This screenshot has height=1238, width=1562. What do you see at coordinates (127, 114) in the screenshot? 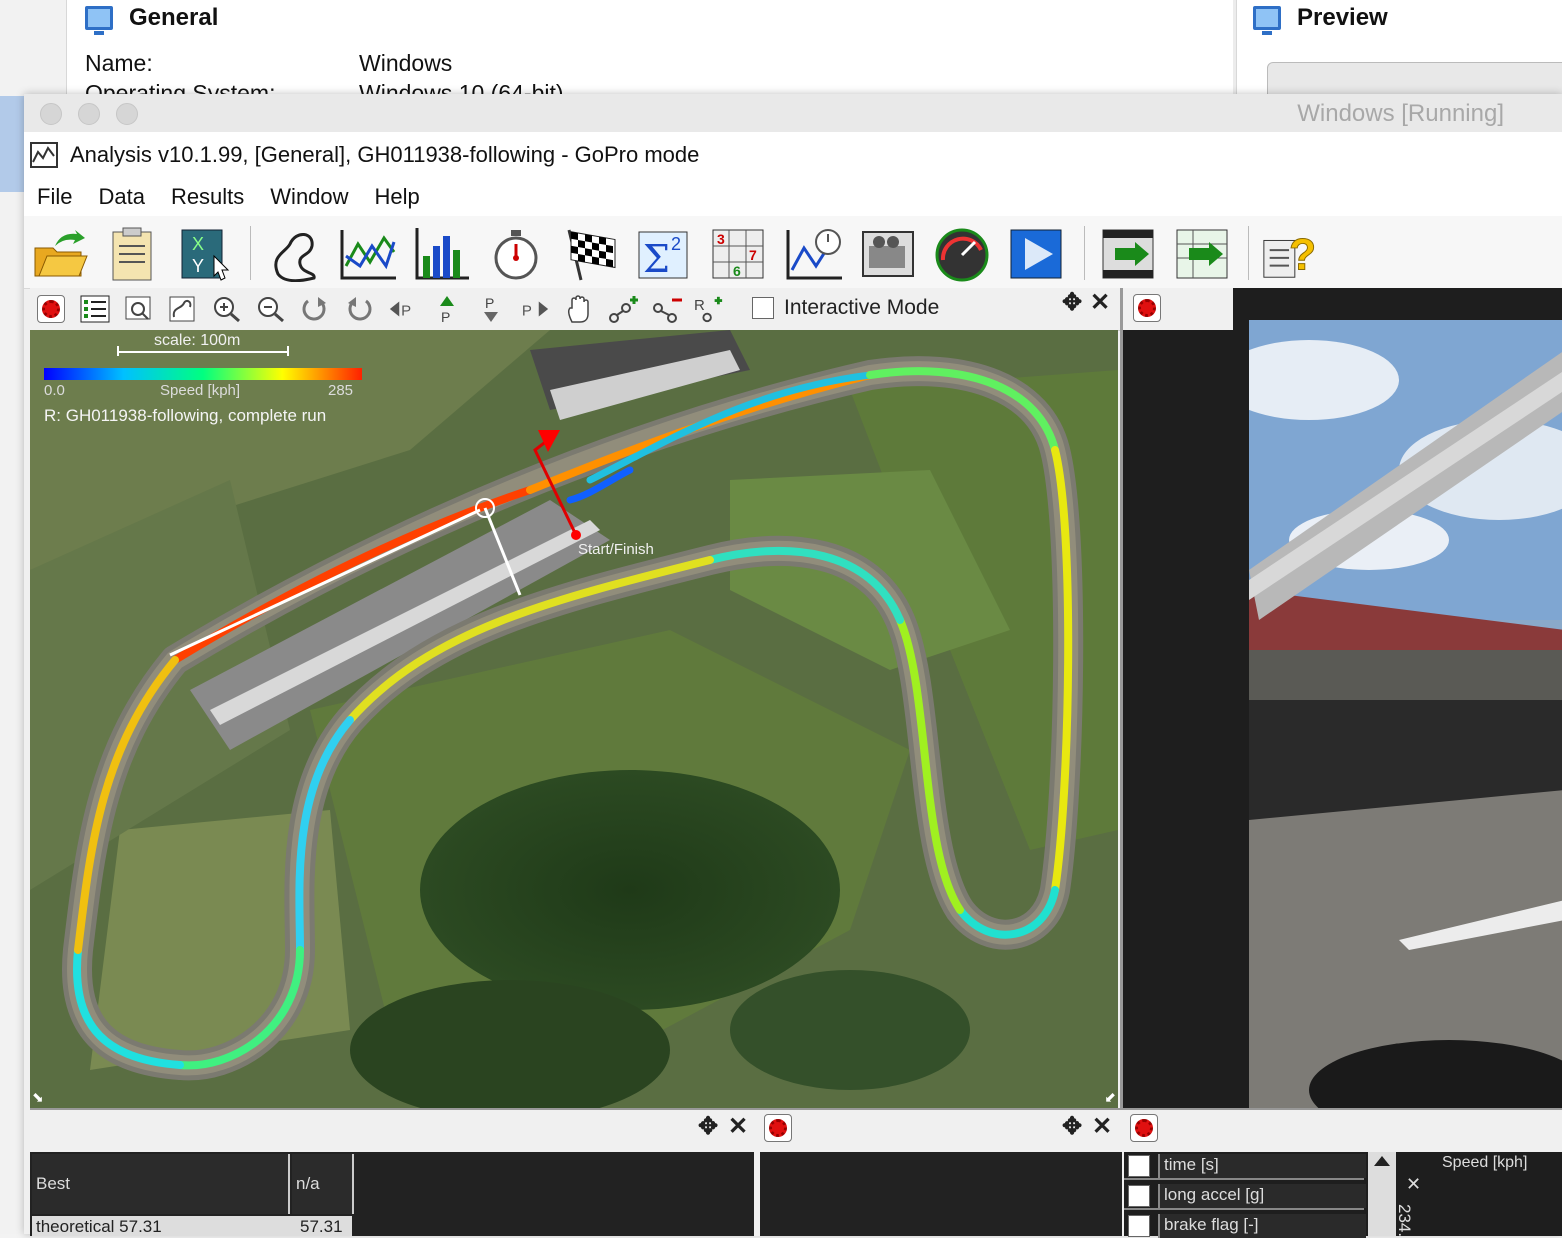
I see `zoom-window-button` at bounding box center [127, 114].